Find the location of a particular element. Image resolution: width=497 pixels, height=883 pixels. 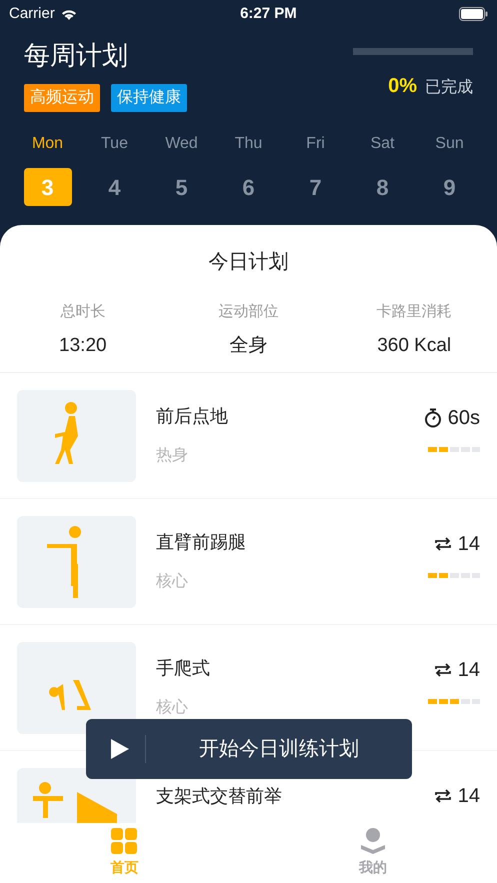

carrier-name: Carrier is located at coordinates (32, 14).